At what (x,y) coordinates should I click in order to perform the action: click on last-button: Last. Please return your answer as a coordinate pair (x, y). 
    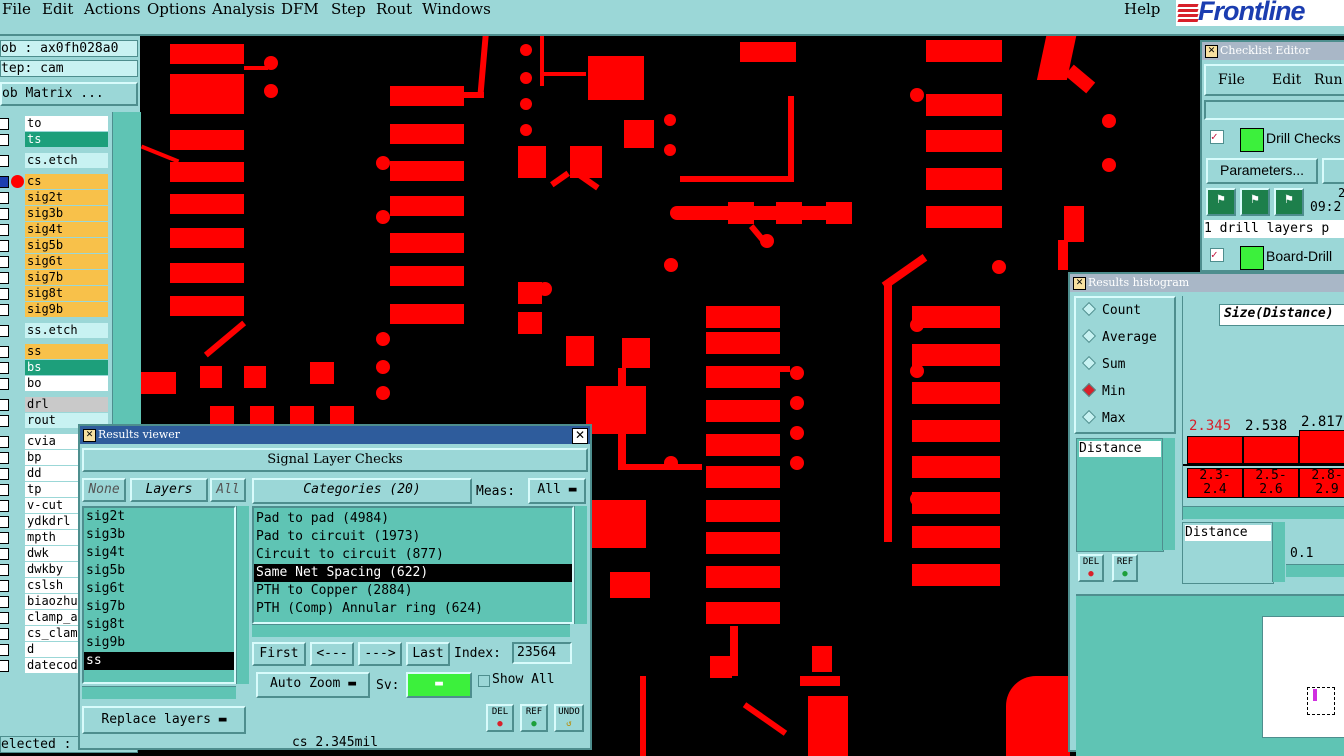
    Looking at the image, I should click on (428, 654).